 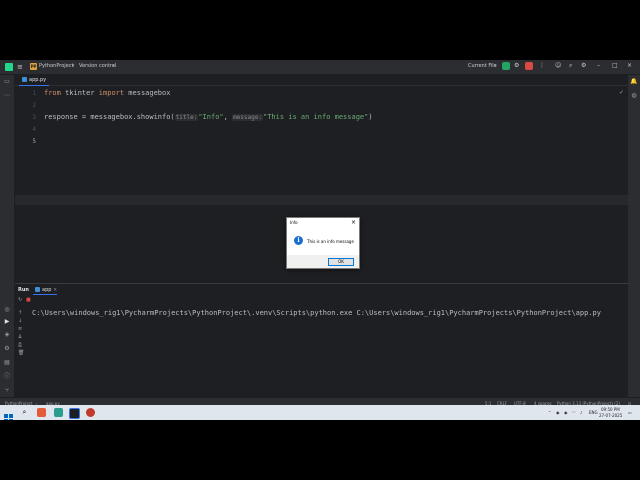 What do you see at coordinates (633, 242) in the screenshot?
I see `right-tool-strip: 🔔 ◍` at bounding box center [633, 242].